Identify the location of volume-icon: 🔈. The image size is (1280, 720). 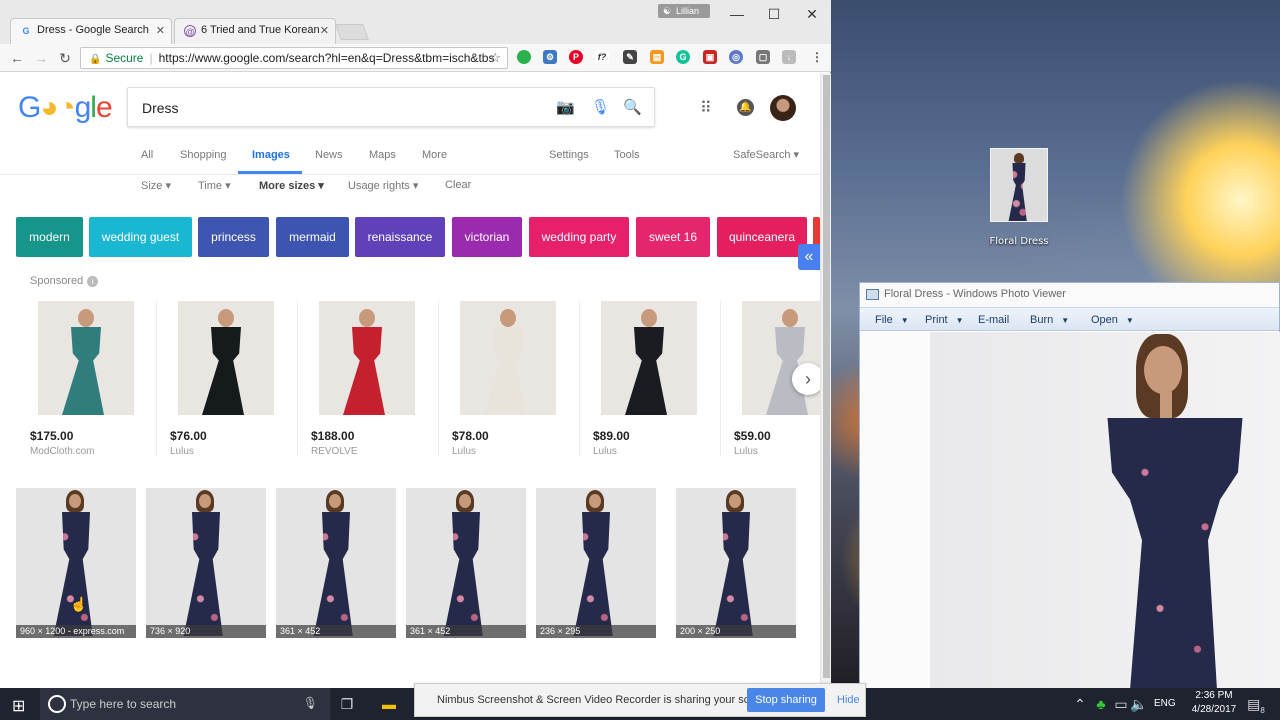
(1139, 704).